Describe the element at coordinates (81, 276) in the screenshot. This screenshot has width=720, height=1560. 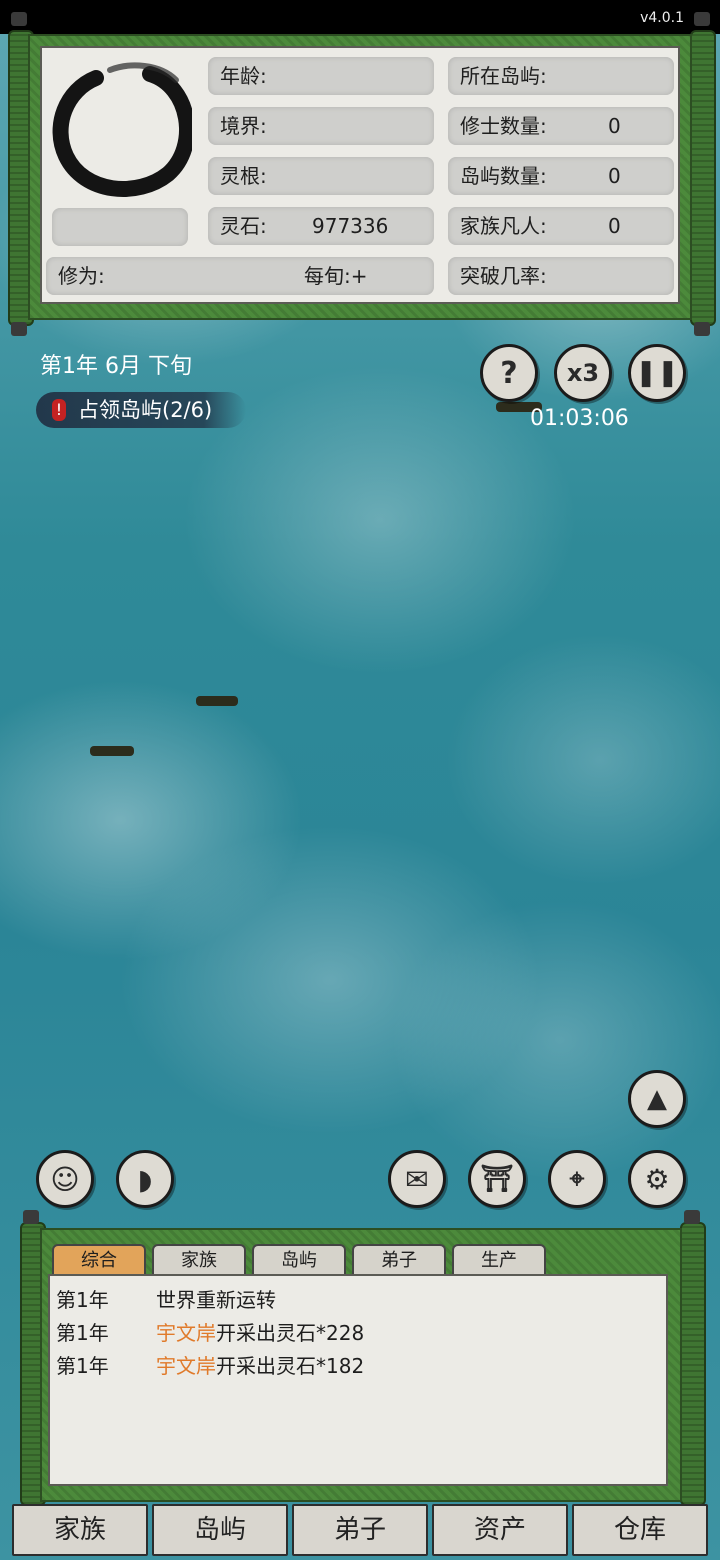
I see `cultivation-label: 修为:` at that location.